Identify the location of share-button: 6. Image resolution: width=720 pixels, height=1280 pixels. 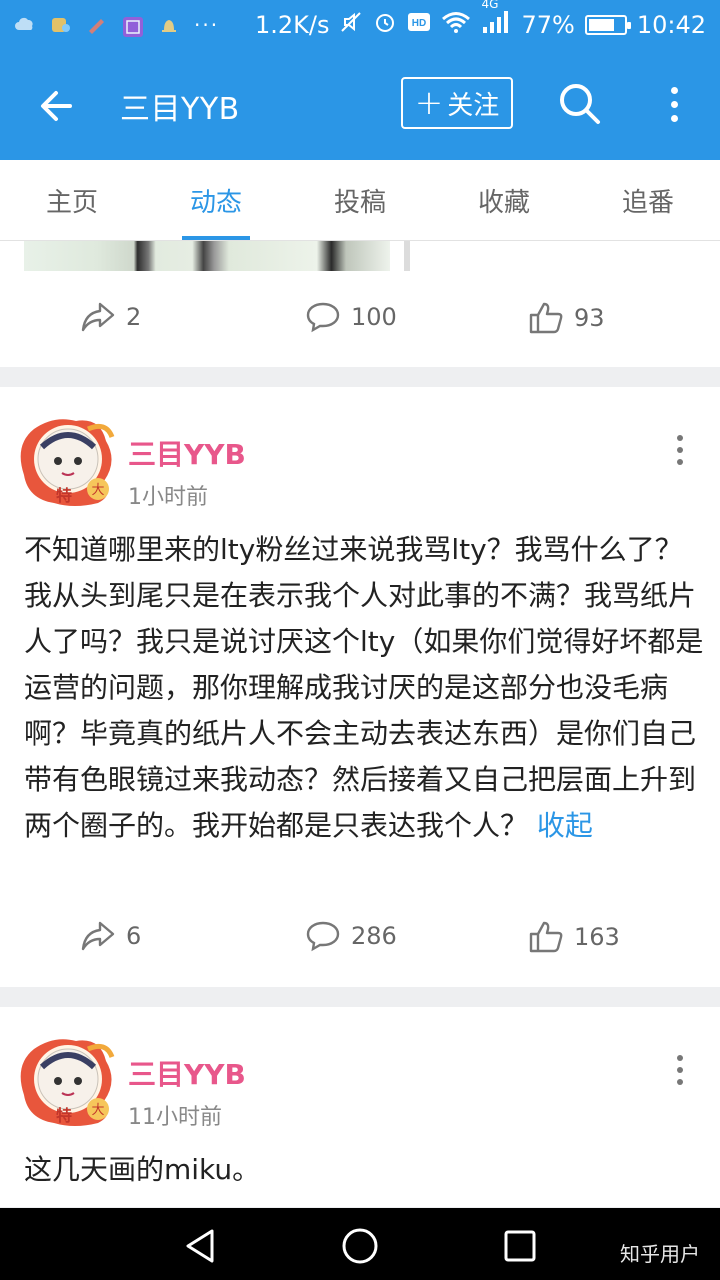
(110, 936).